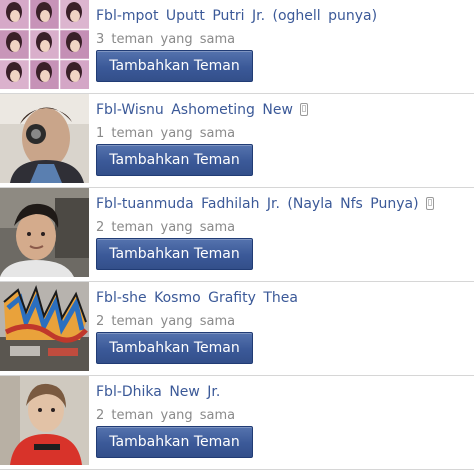 This screenshot has height=470, width=474. What do you see at coordinates (197, 298) in the screenshot?
I see `friend-name: Fbl-she Kosmo Grafity Thea` at bounding box center [197, 298].